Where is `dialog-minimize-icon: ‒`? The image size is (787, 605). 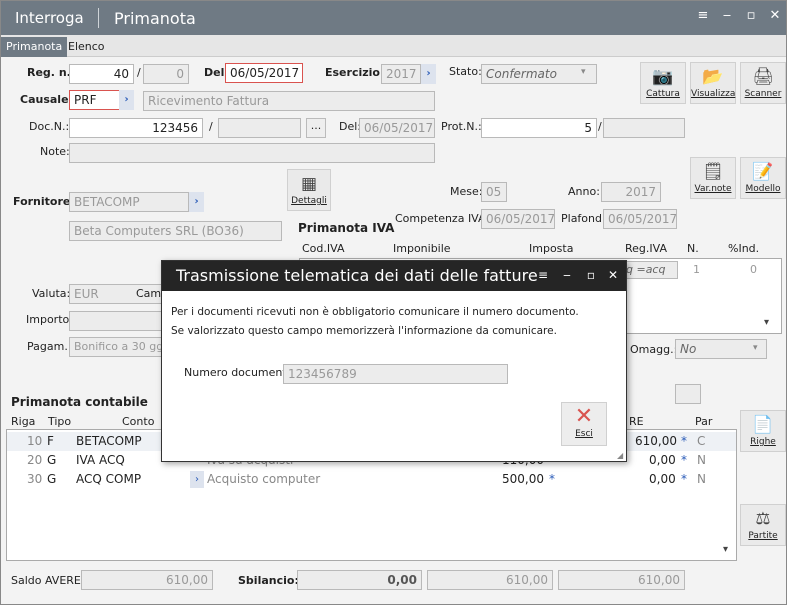 dialog-minimize-icon: ‒ is located at coordinates (567, 275).